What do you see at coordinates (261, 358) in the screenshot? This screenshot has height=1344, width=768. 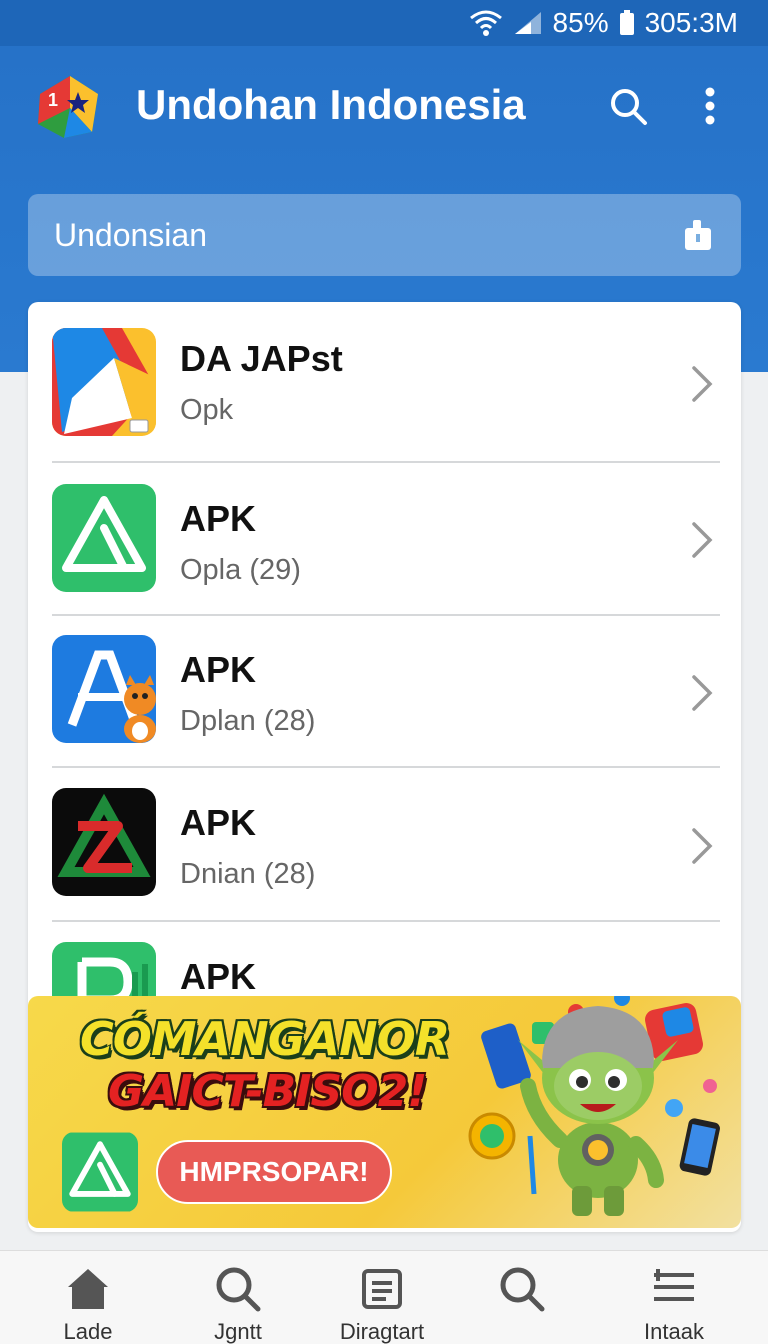 I see `item-title: DA JAPst` at bounding box center [261, 358].